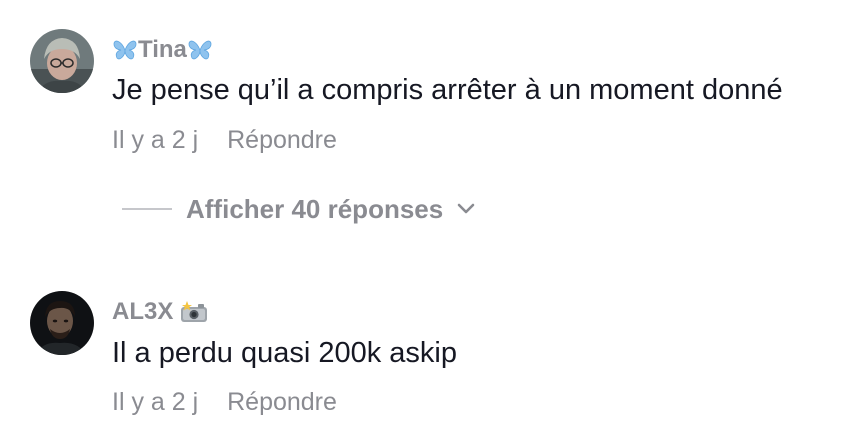 The height and width of the screenshot is (440, 868). Describe the element at coordinates (315, 208) in the screenshot. I see `show-replies-label: Afficher 40 réponses` at that location.